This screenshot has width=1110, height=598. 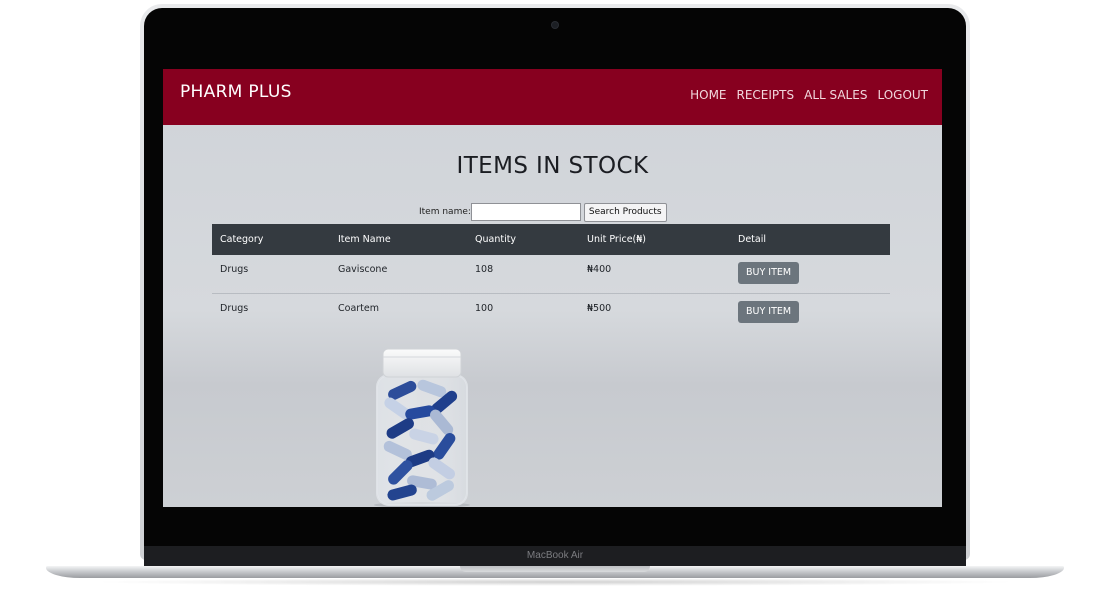 I want to click on laptop-shadow, so click(x=555, y=582).